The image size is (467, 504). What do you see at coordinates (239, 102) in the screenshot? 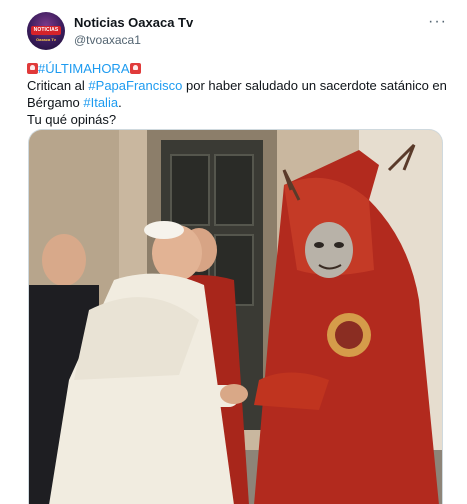
I see `tweet-line-3: Bérgamo #Italia.` at bounding box center [239, 102].